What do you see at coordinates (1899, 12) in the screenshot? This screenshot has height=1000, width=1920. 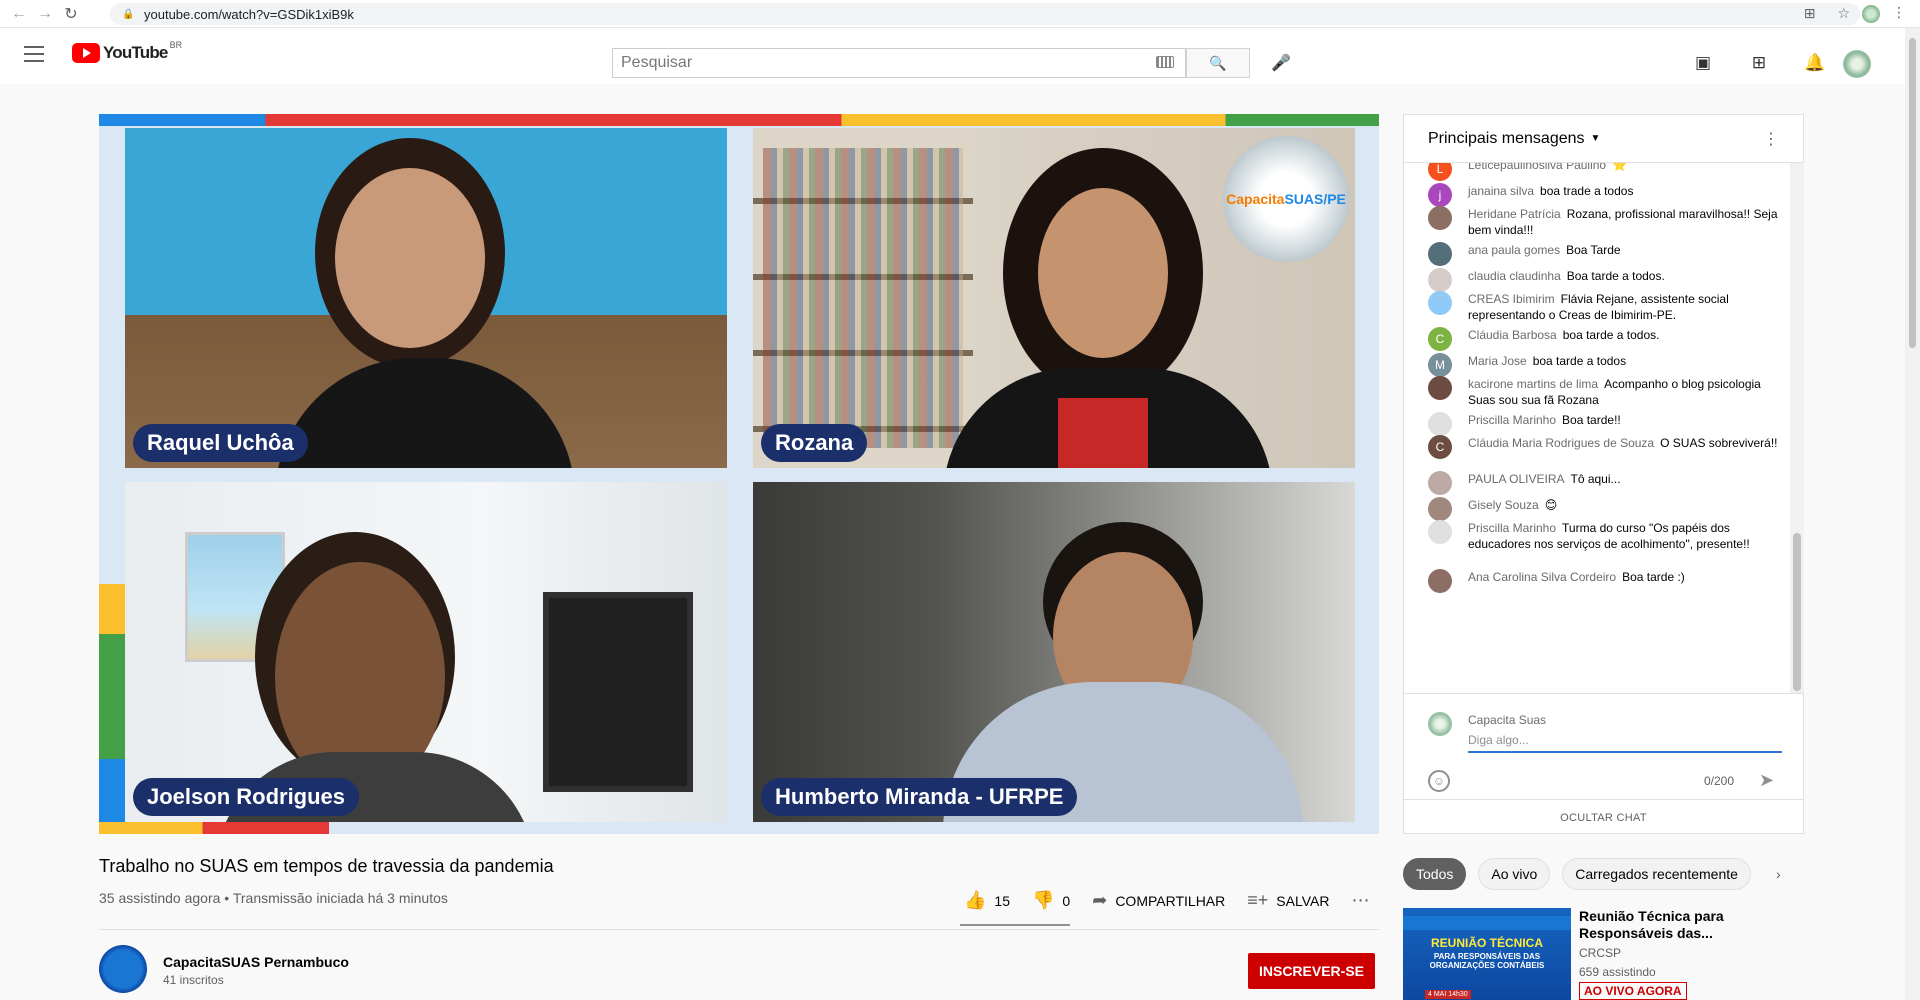 I see `browser-menu-icon: ⋮` at bounding box center [1899, 12].